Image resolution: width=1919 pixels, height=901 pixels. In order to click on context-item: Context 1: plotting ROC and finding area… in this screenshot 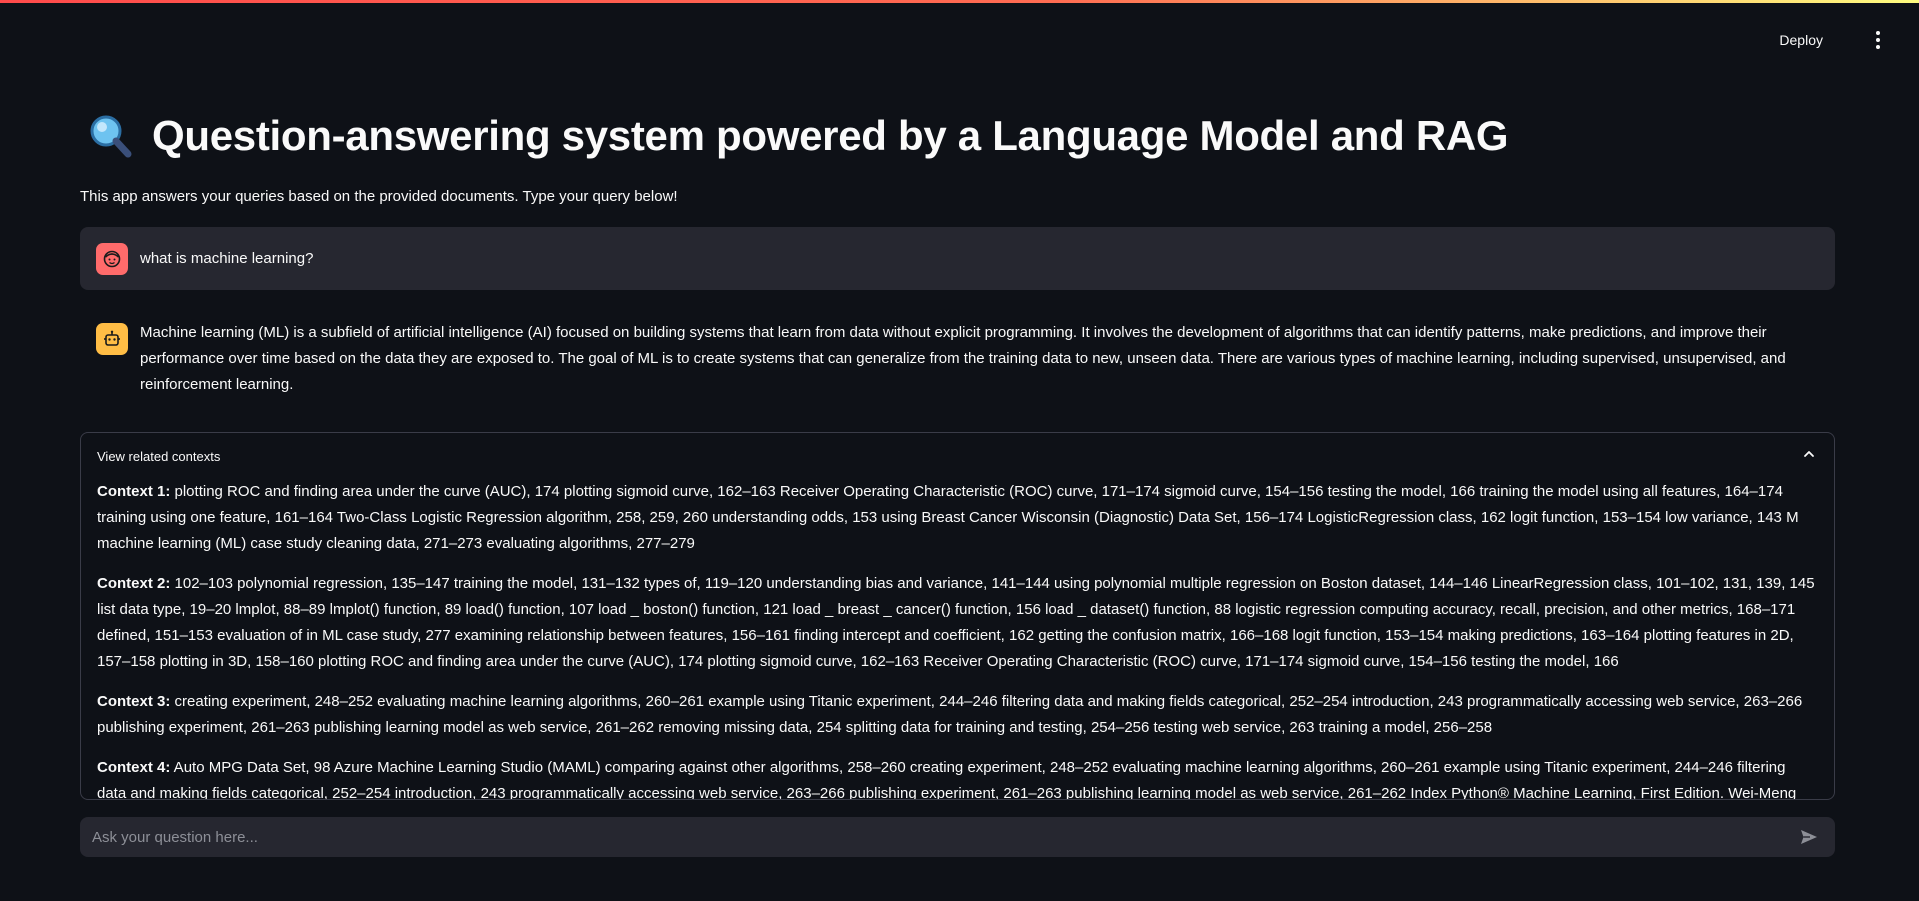, I will do `click(957, 518)`.